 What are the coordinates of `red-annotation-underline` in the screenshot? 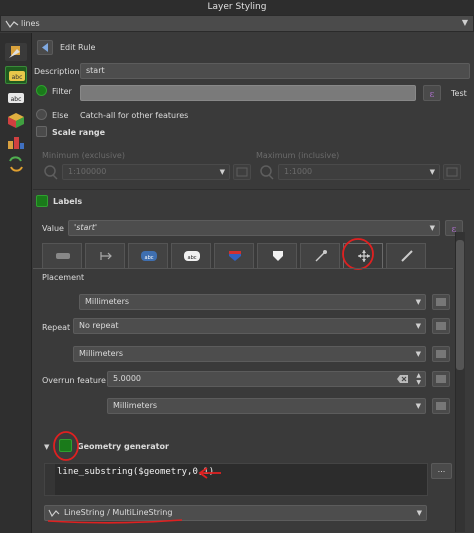 It's located at (115, 521).